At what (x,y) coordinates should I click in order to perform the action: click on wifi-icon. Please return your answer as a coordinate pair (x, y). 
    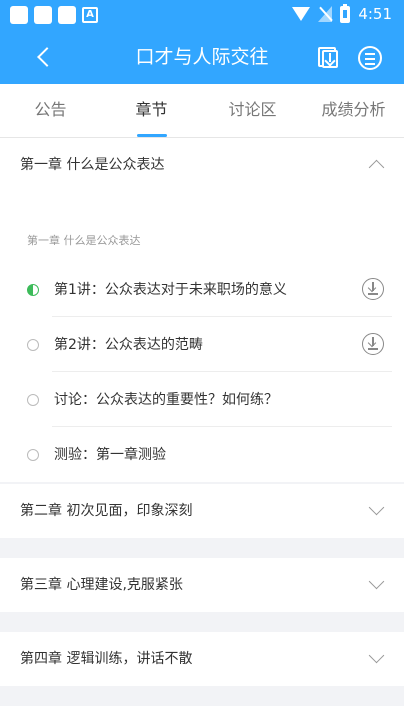
    Looking at the image, I should click on (301, 14).